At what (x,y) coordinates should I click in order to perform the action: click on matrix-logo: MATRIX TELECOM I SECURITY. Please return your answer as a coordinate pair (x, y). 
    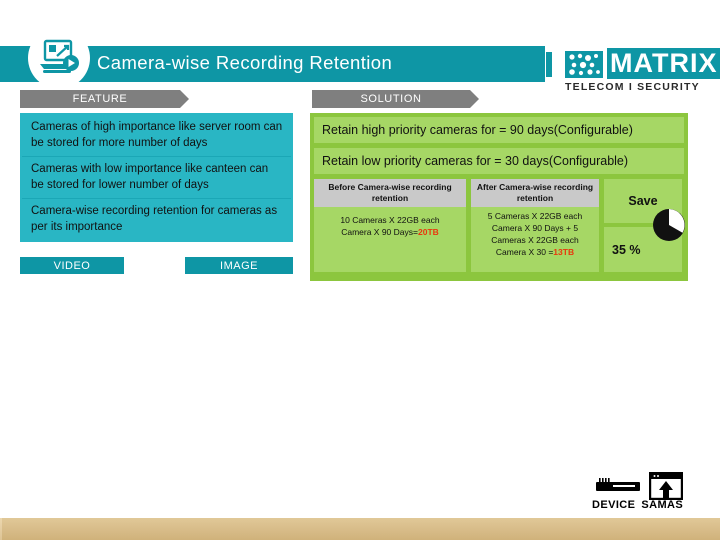
    Looking at the image, I should click on (627, 70).